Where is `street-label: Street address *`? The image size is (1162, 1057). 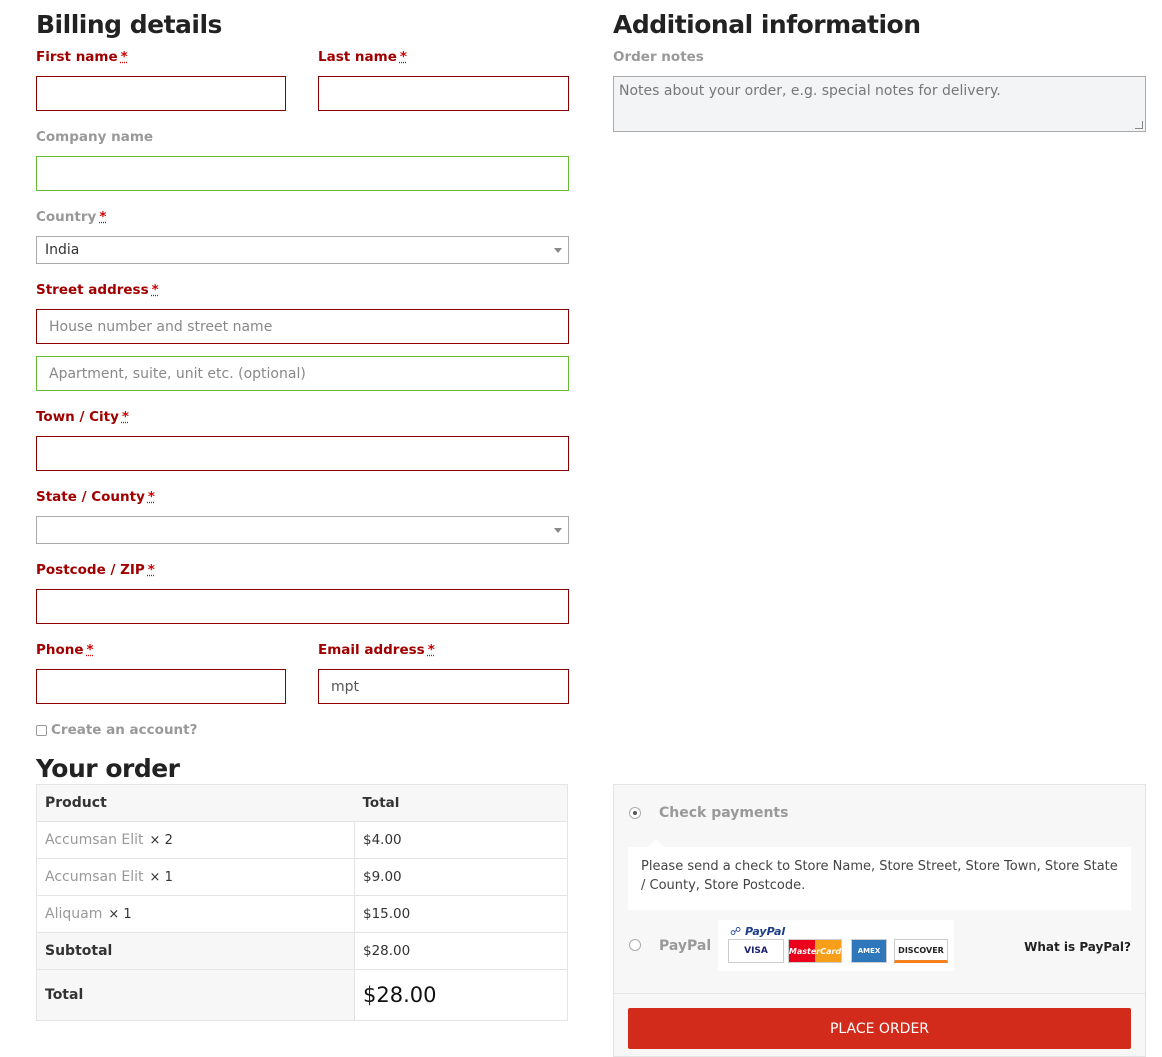 street-label: Street address * is located at coordinates (97, 290).